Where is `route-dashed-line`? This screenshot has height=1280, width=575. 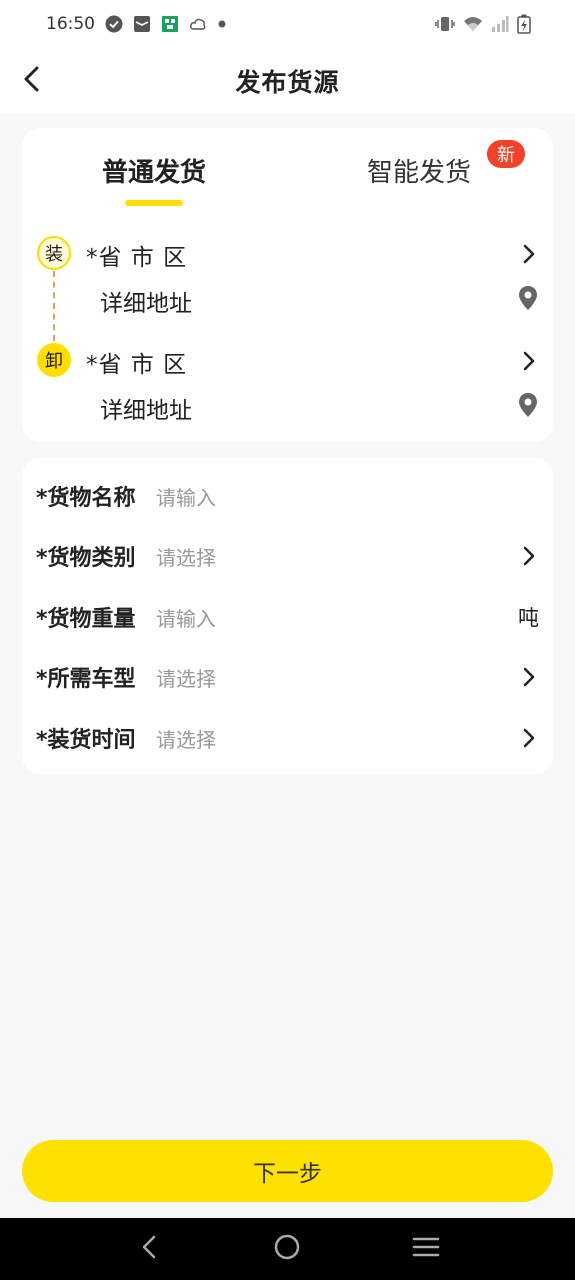
route-dashed-line is located at coordinates (54, 306).